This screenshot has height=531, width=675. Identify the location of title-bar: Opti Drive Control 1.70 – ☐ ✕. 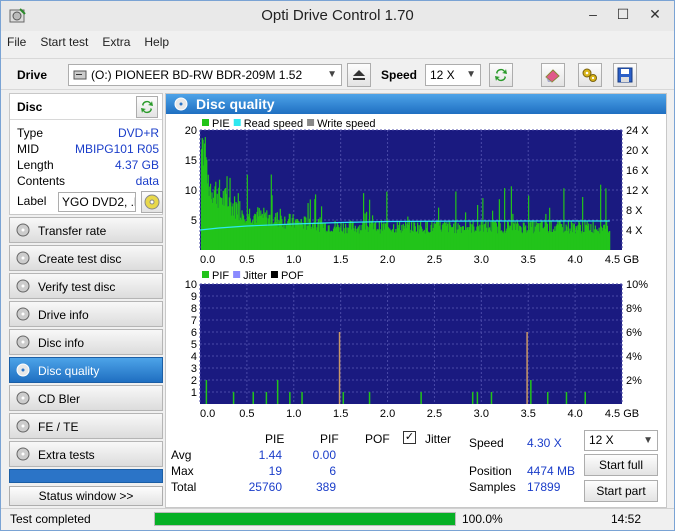
(337, 16).